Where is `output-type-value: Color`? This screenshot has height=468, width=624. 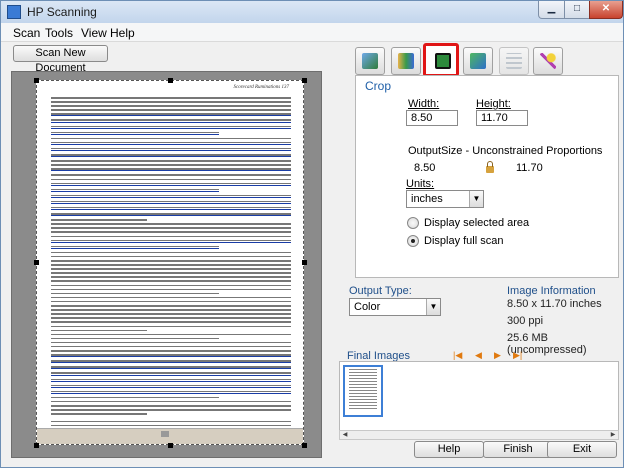
output-type-value: Color is located at coordinates (367, 307).